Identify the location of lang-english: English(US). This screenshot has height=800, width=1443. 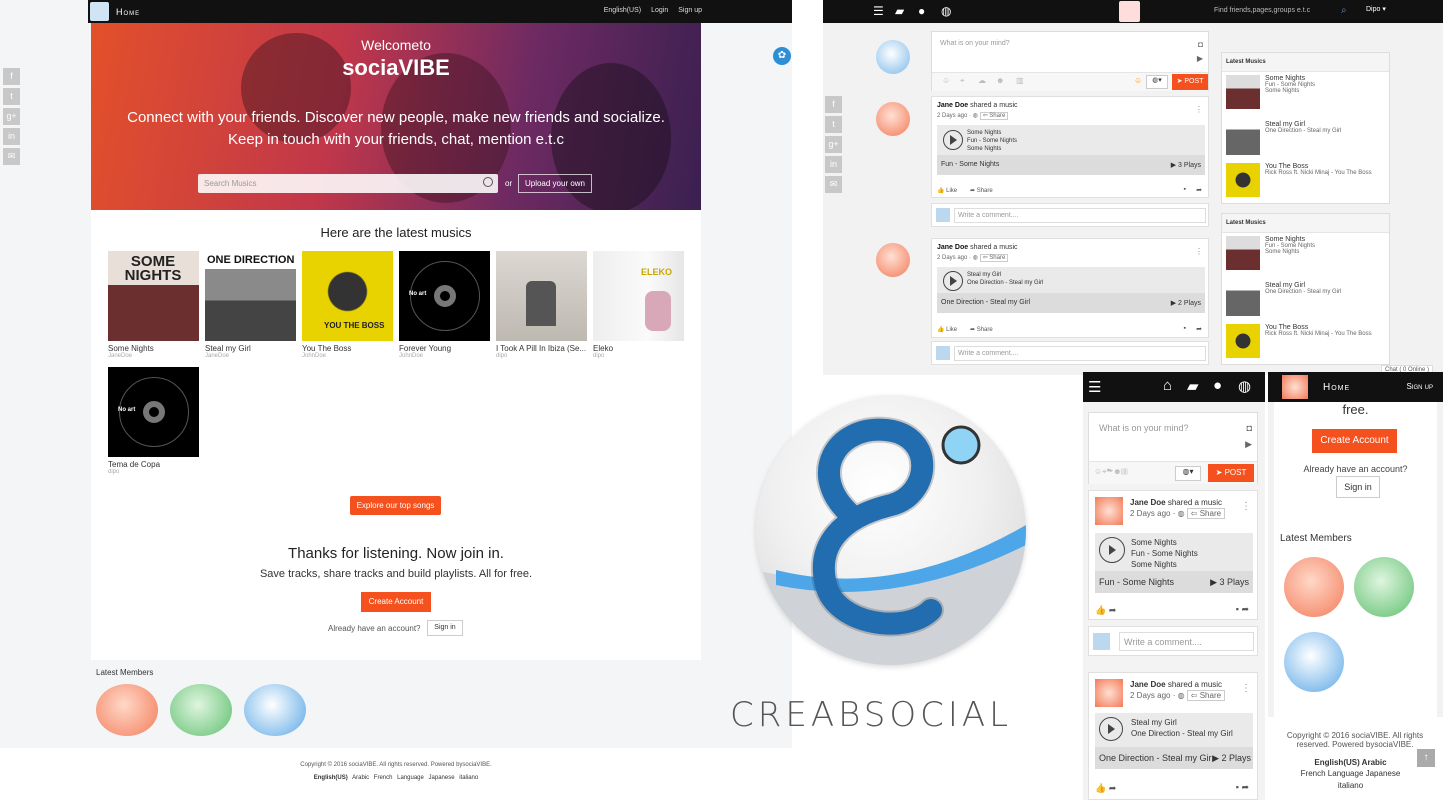
(331, 778).